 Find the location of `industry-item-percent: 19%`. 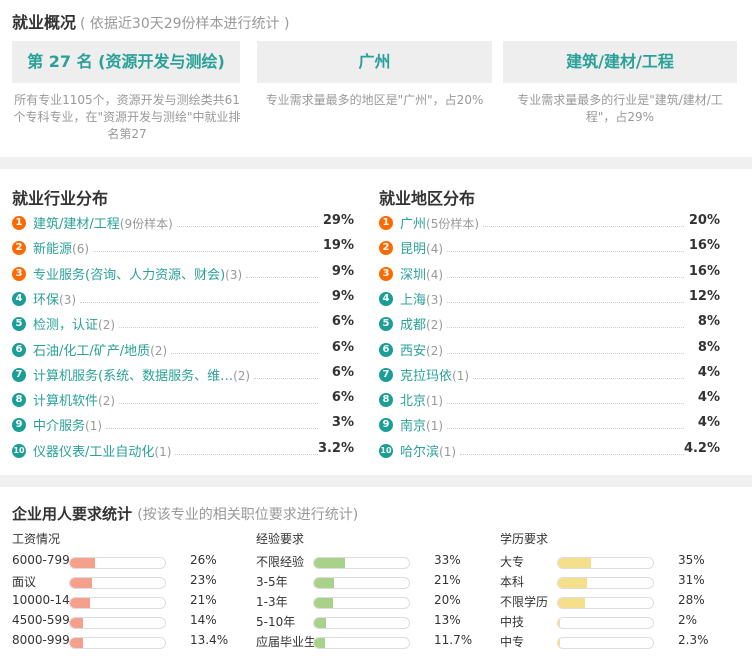

industry-item-percent: 19% is located at coordinates (338, 246).